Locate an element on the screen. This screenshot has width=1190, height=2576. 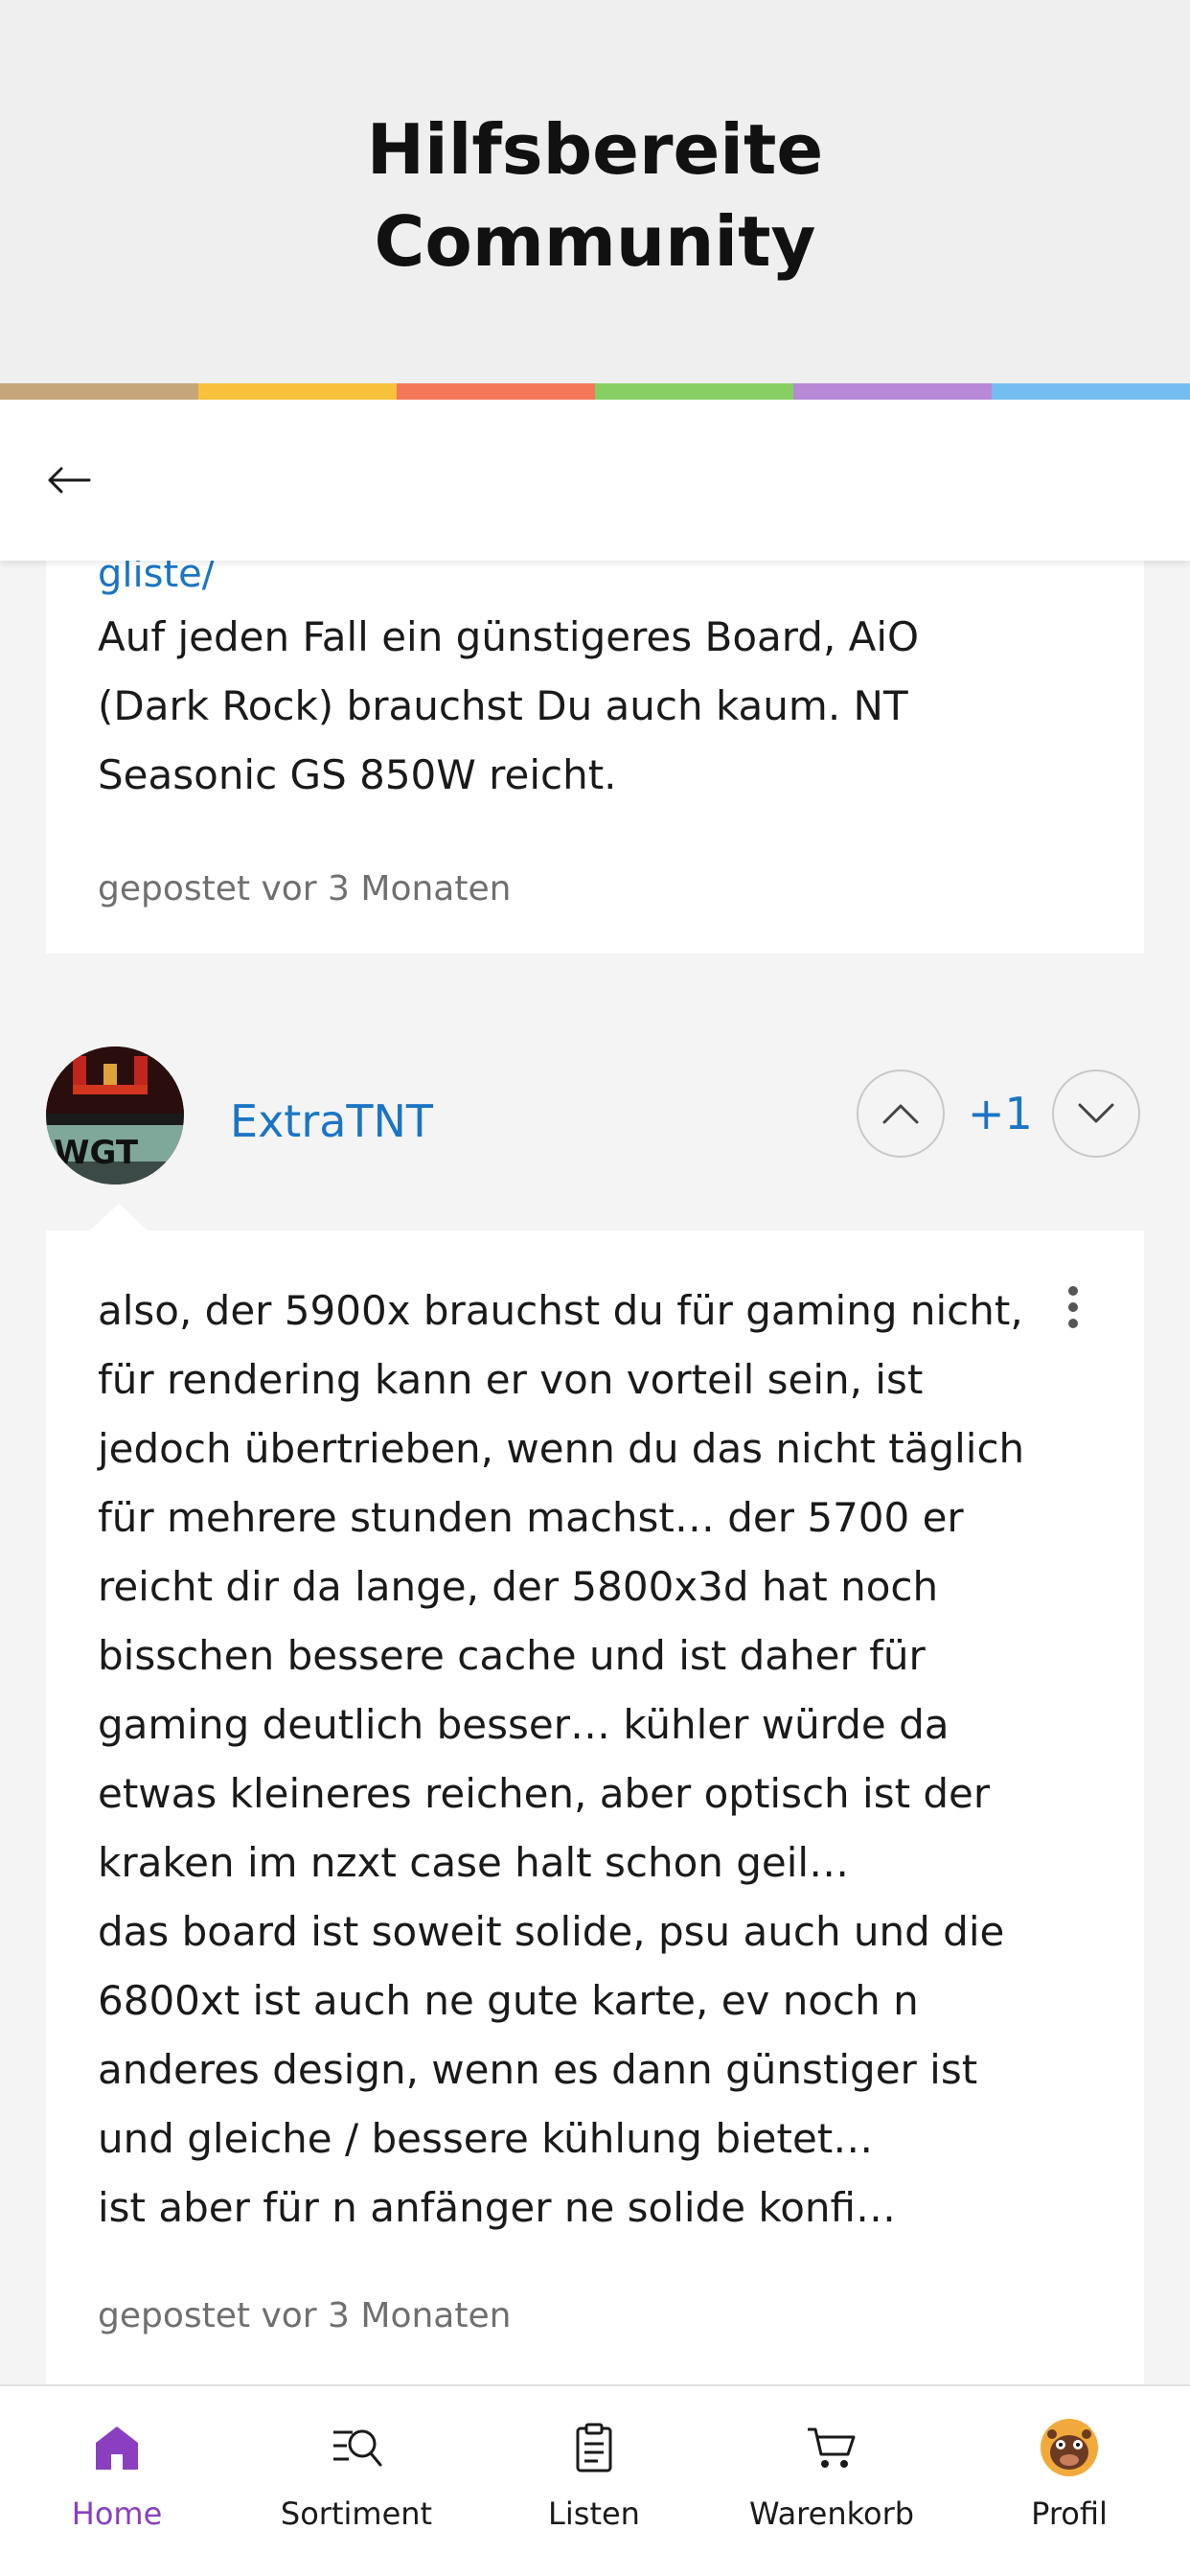
speech-pointer is located at coordinates (119, 1217).